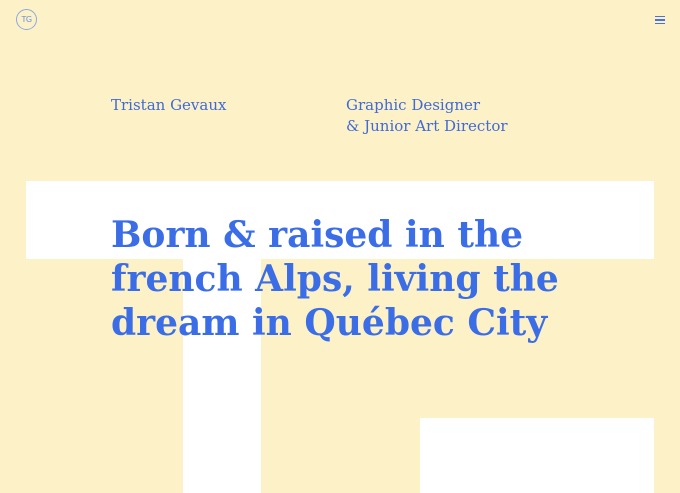 The image size is (680, 493). What do you see at coordinates (427, 116) in the screenshot?
I see `author-role: Graphic Designer & Junior Art Director` at bounding box center [427, 116].